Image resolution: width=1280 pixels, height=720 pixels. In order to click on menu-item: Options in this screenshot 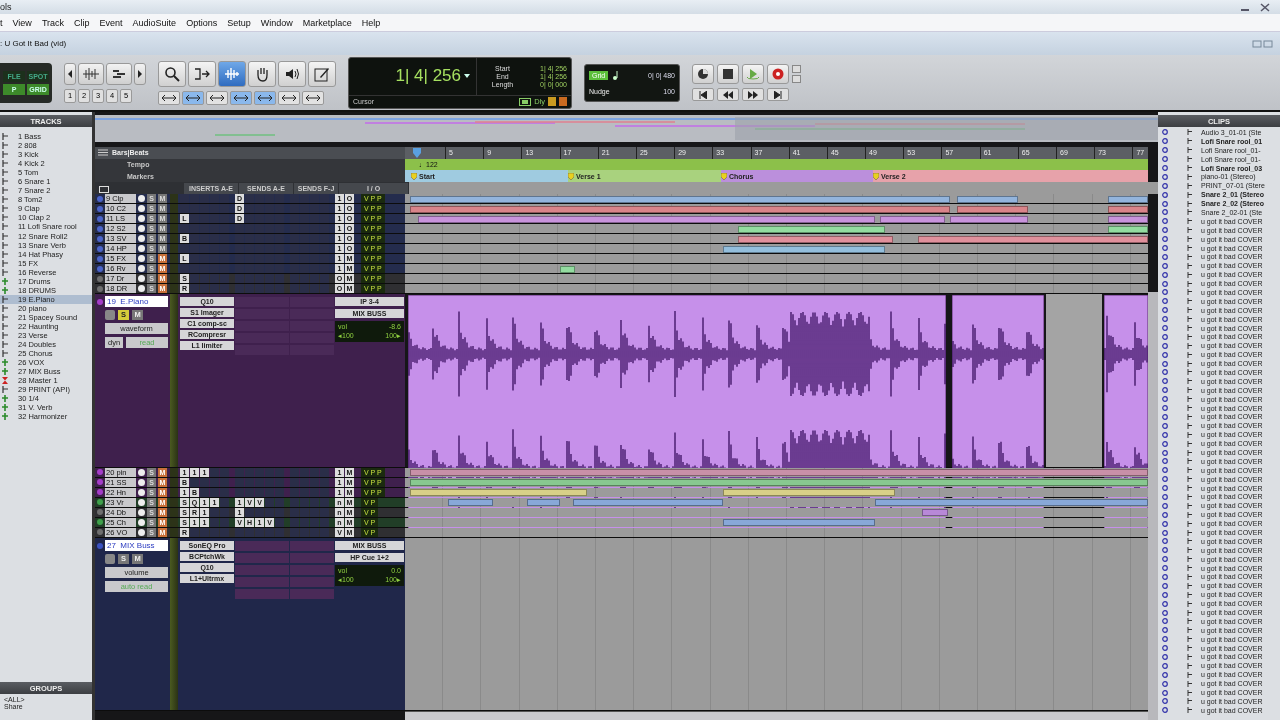, I will do `click(202, 22)`.